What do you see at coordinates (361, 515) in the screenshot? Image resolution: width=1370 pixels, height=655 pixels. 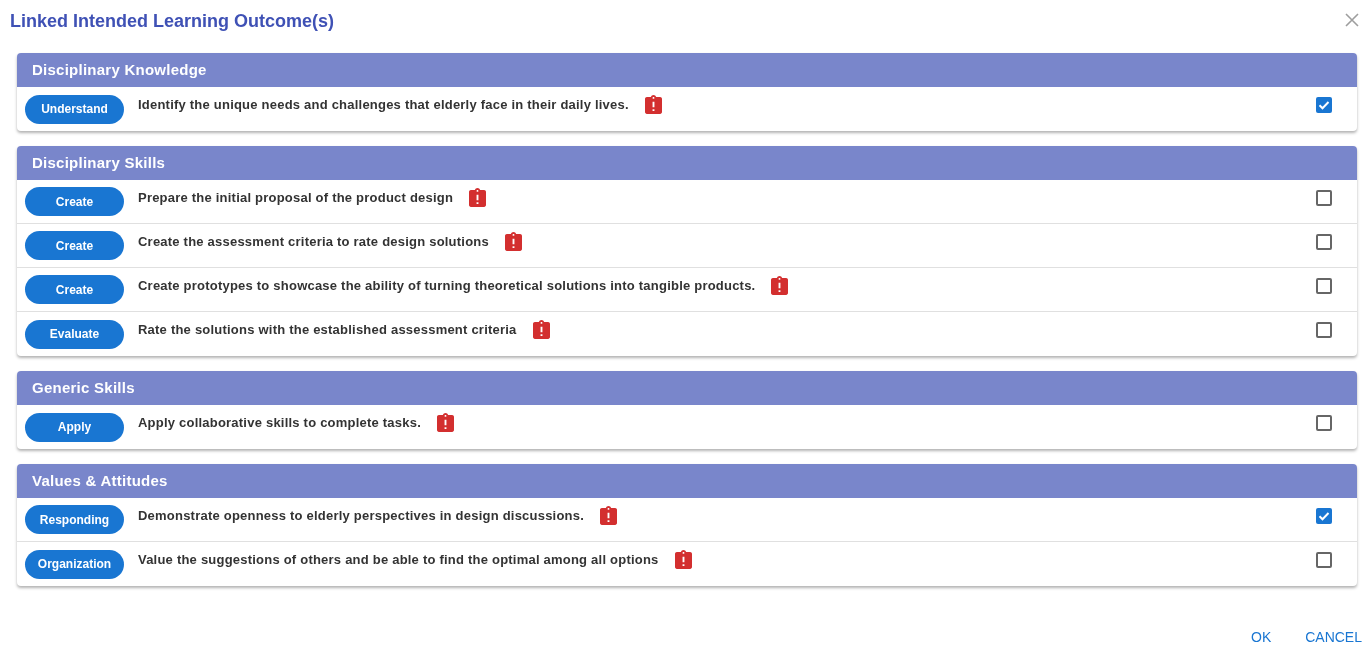 I see `outcome-text: Demonstrate openness to elderly perspectives in design discussions.` at bounding box center [361, 515].